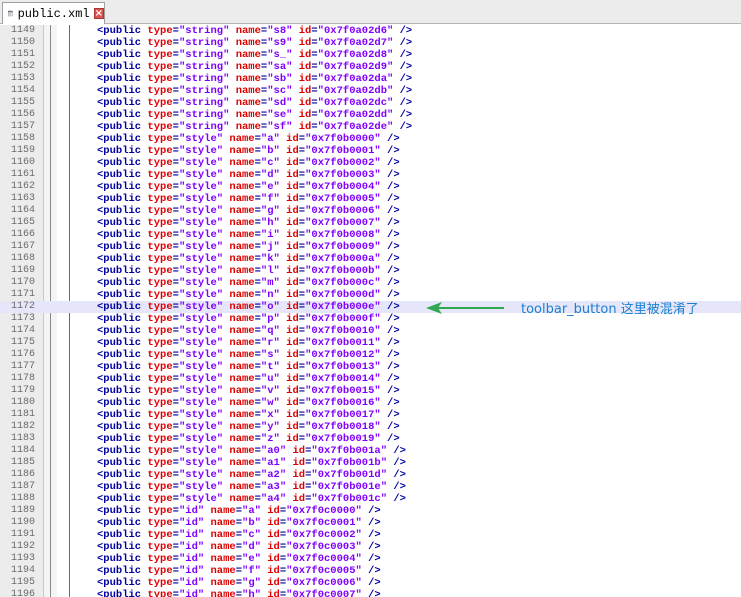 This screenshot has width=741, height=597. I want to click on line-number: 1182, so click(22, 426).